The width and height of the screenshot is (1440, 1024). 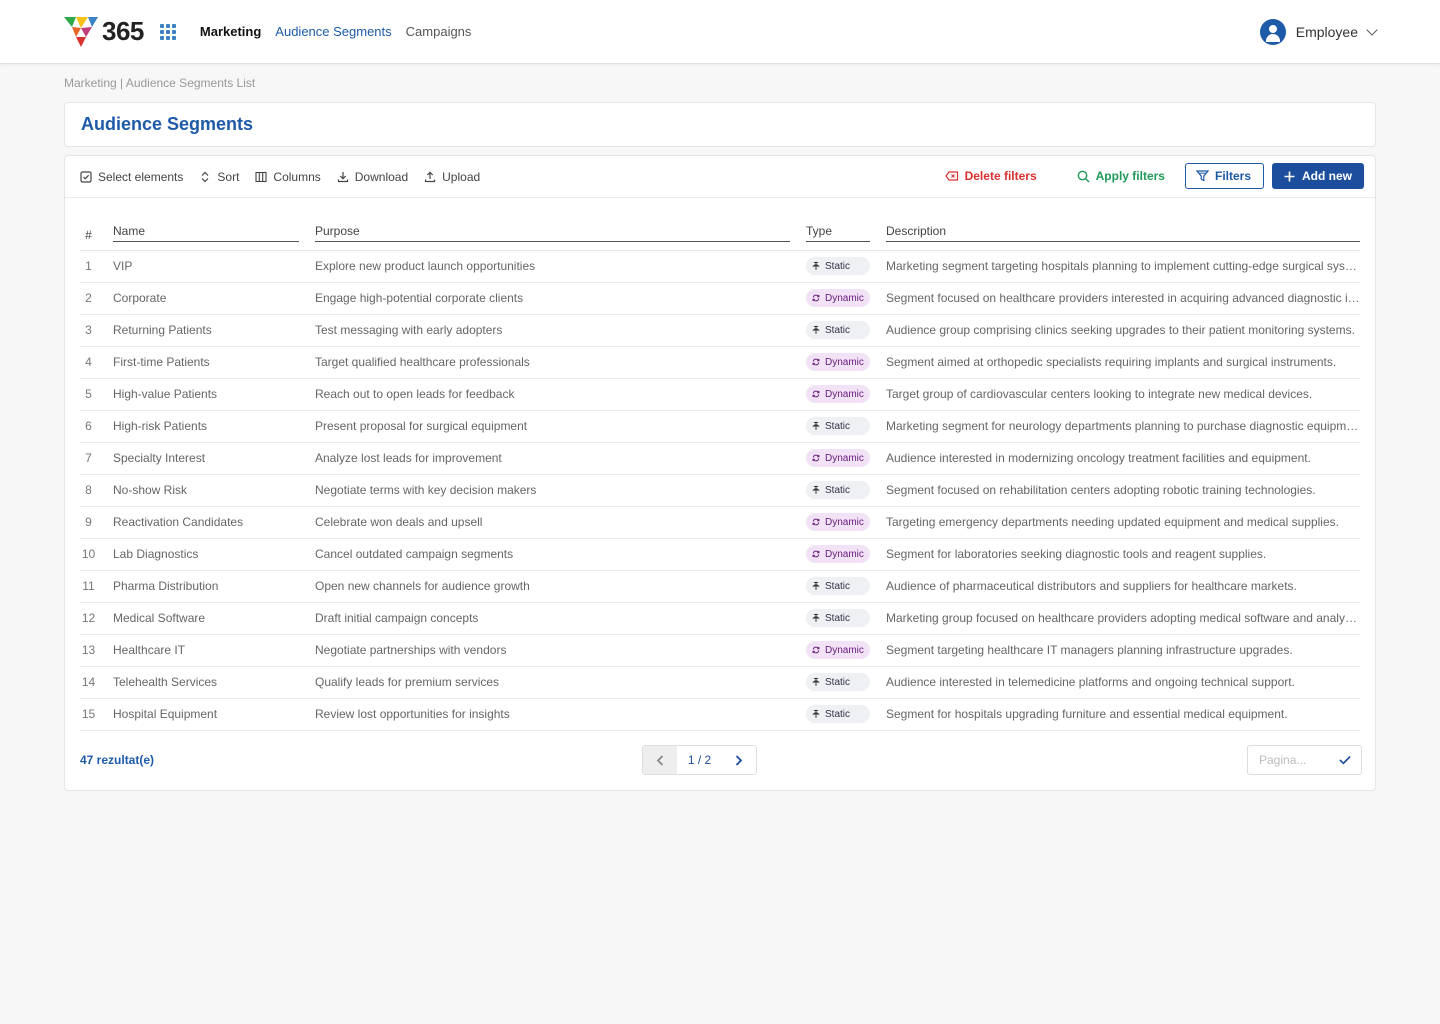 I want to click on user-name: Employee, so click(x=1326, y=32).